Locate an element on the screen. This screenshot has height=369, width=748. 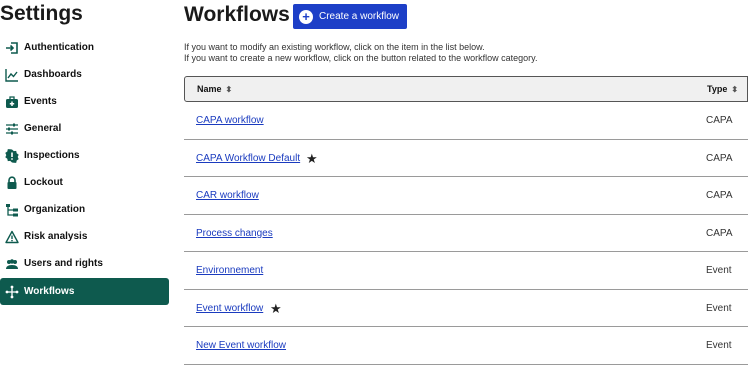
sidebar-item-label: Authentication is located at coordinates (59, 47).